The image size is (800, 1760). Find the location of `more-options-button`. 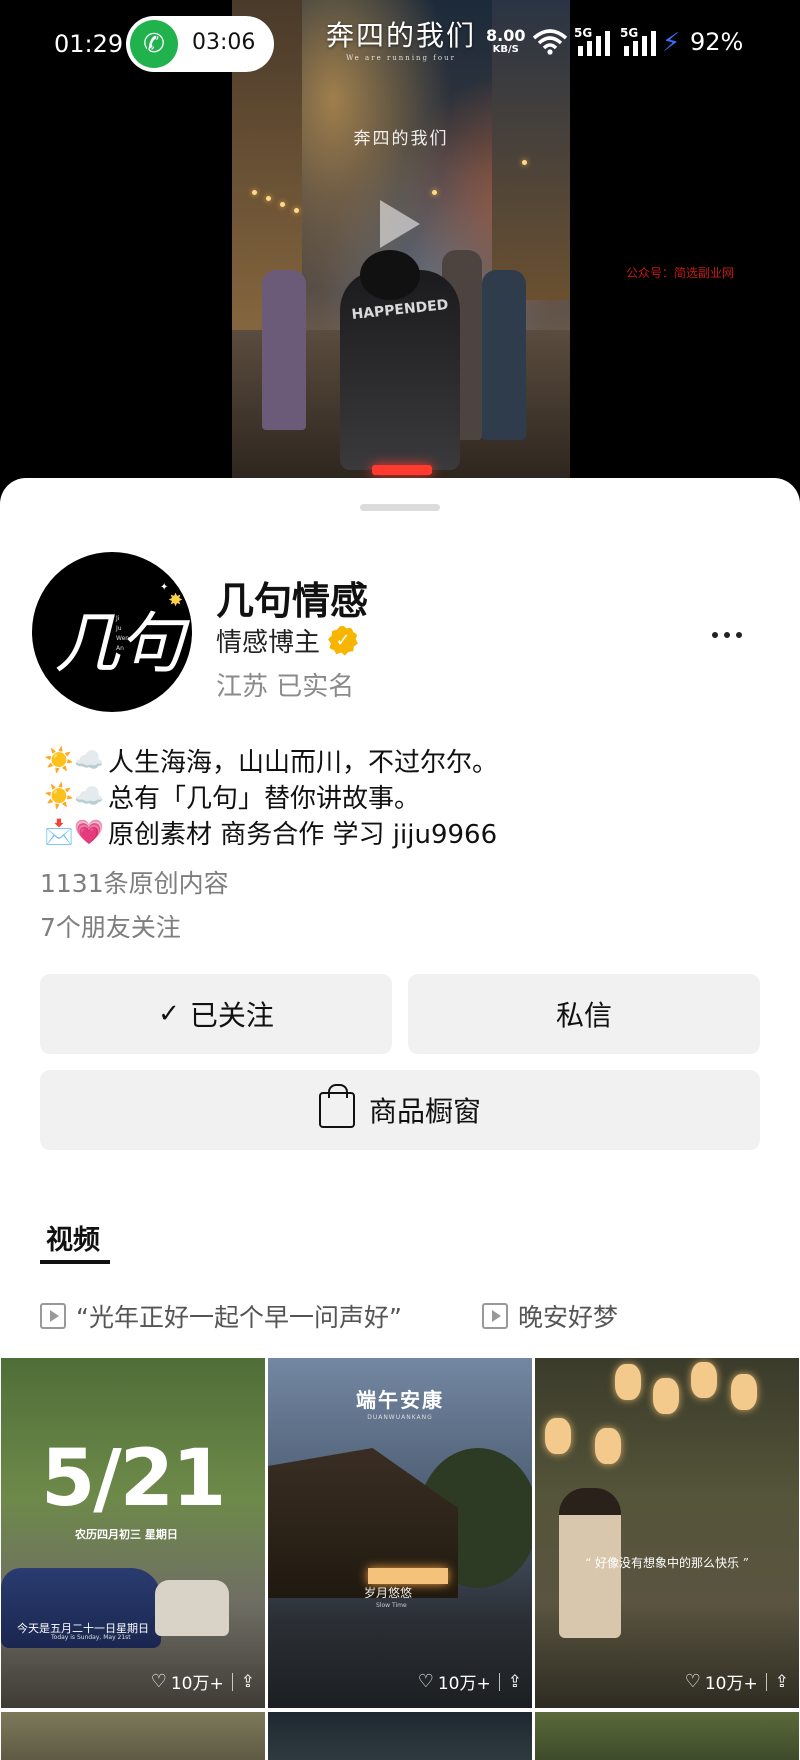

more-options-button is located at coordinates (727, 635).